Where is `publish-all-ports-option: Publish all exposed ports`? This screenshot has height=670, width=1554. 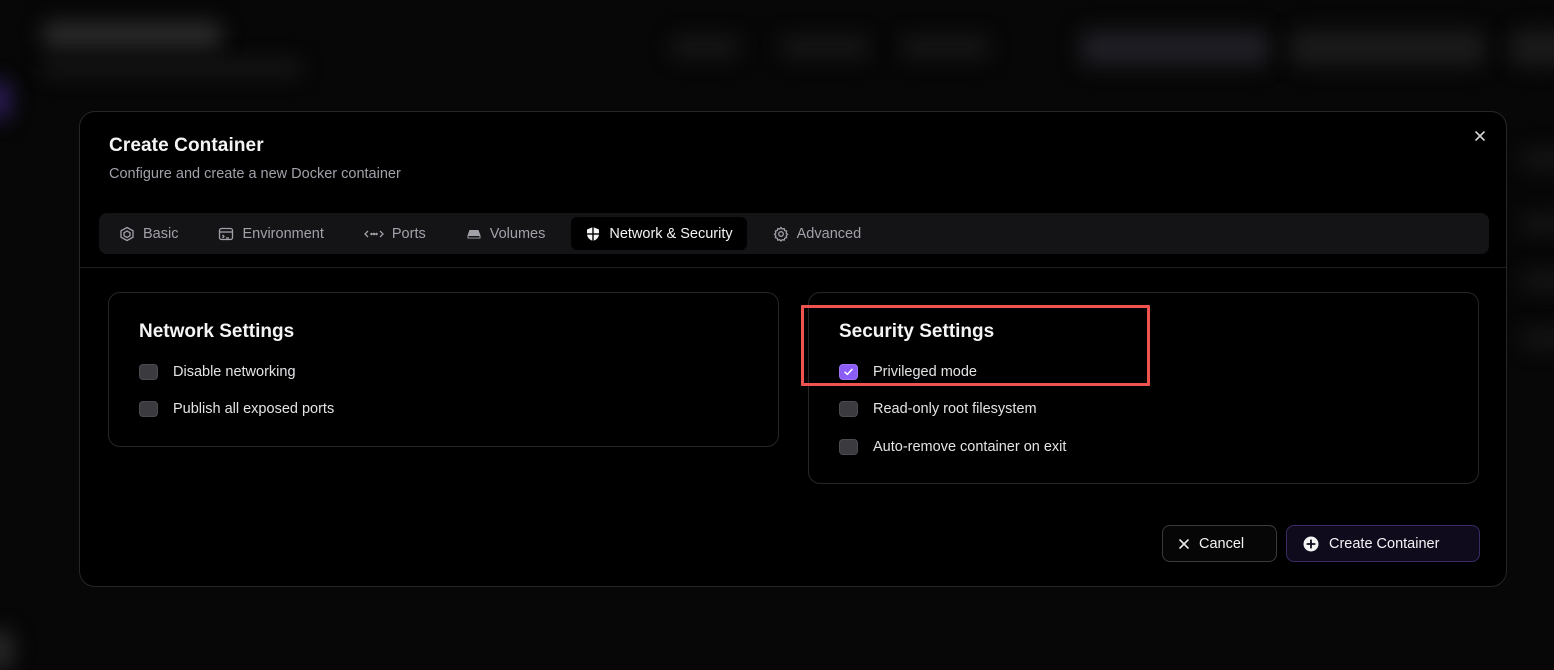 publish-all-ports-option: Publish all exposed ports is located at coordinates (236, 409).